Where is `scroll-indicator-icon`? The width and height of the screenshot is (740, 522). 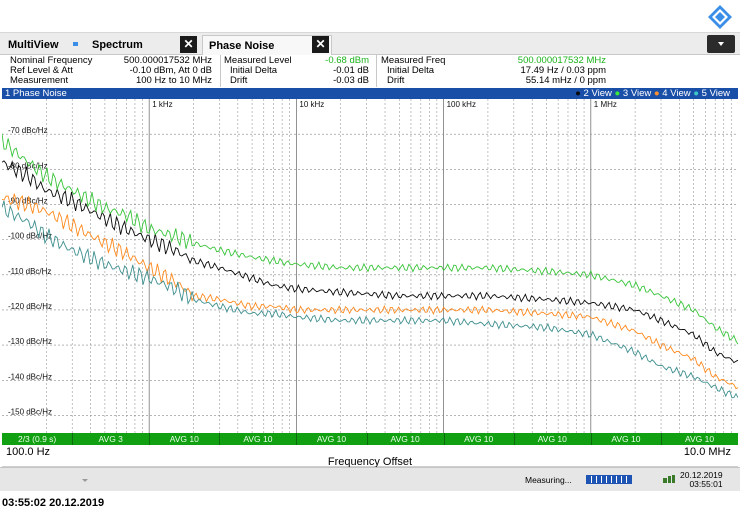 scroll-indicator-icon is located at coordinates (85, 480).